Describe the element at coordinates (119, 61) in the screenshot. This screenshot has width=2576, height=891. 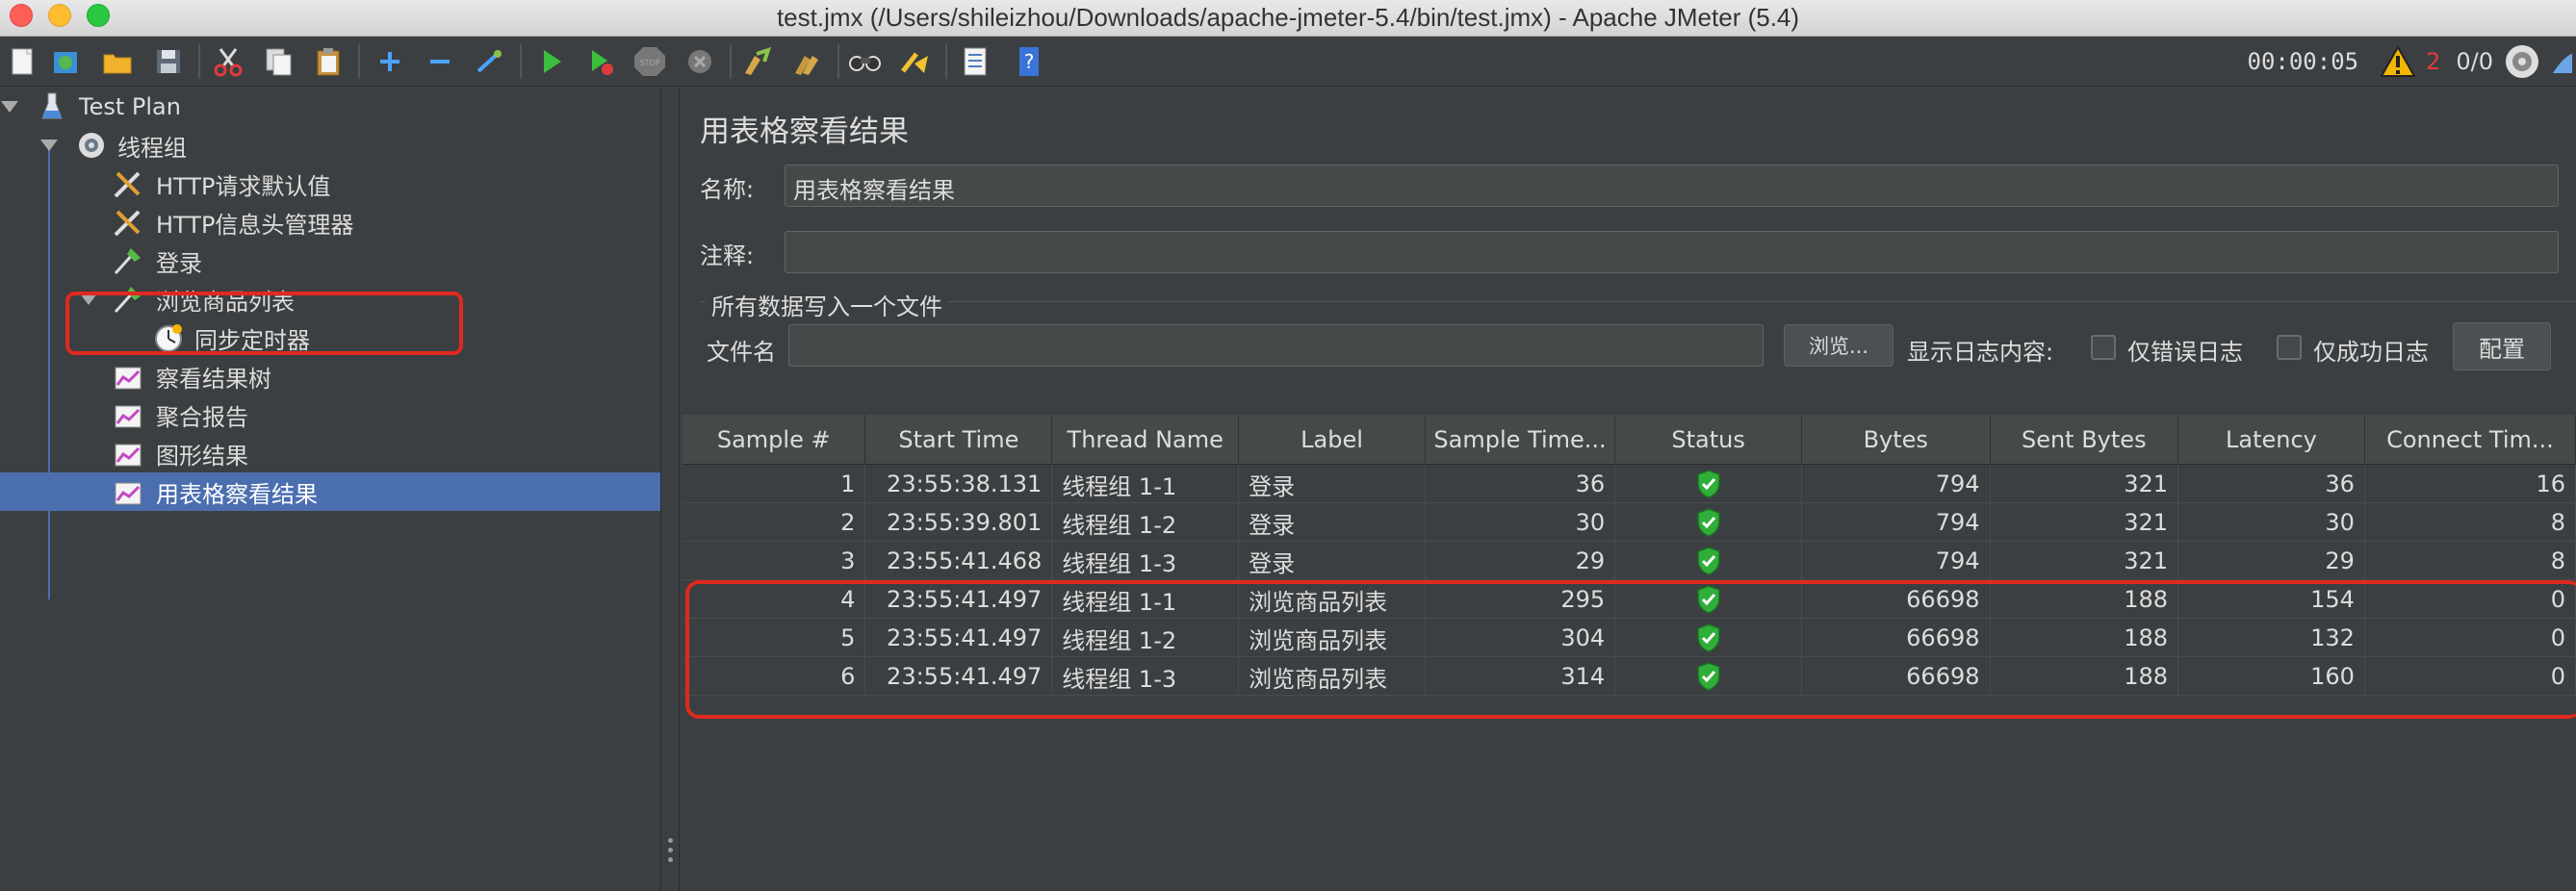
I see `open-icon` at that location.